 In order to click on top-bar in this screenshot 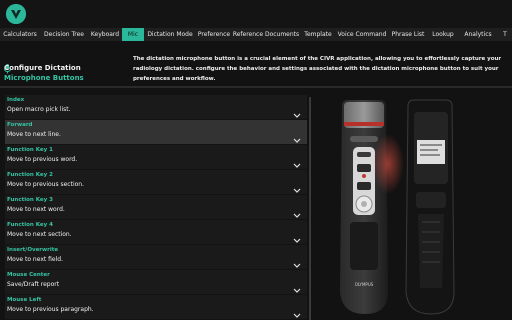, I will do `click(256, 14)`.